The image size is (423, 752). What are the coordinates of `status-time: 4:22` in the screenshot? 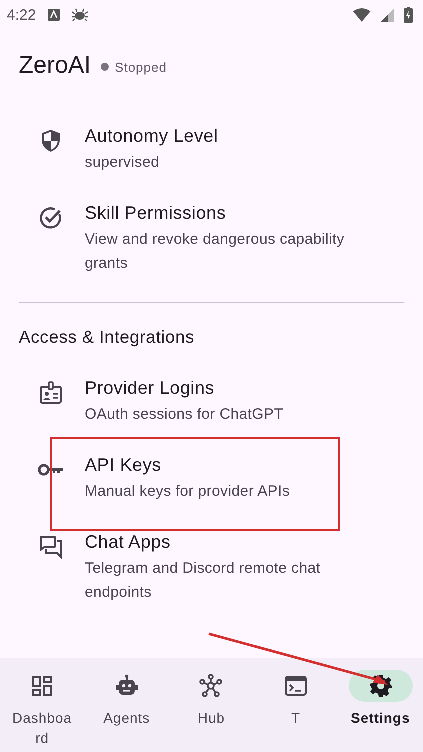 It's located at (21, 15).